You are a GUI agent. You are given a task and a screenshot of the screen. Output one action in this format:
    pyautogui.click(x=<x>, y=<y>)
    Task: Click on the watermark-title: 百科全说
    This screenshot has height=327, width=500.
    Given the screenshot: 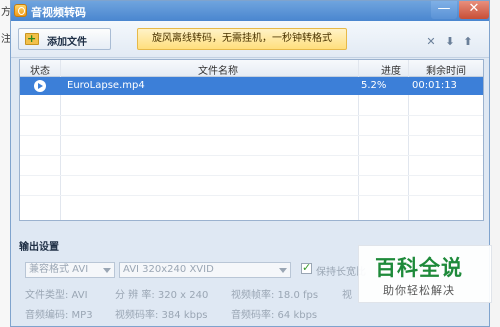 What is the action you would take?
    pyautogui.click(x=419, y=268)
    